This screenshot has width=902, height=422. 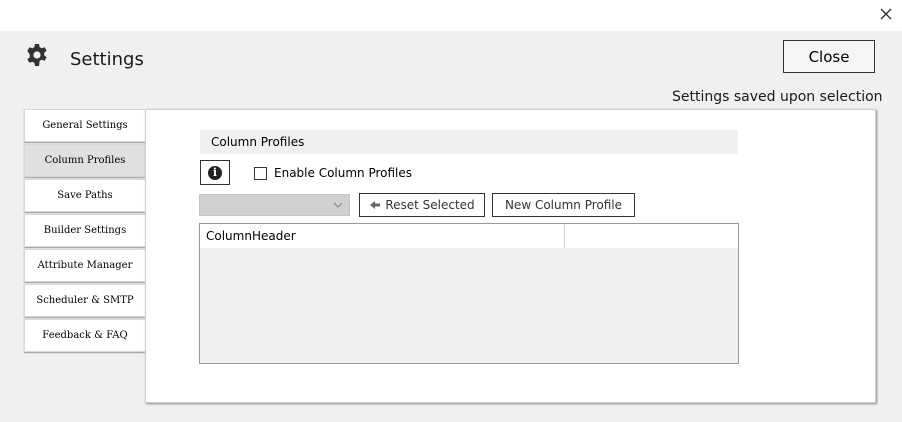 What do you see at coordinates (84, 265) in the screenshot?
I see `tab-attribute-manager: Attribute Manager` at bounding box center [84, 265].